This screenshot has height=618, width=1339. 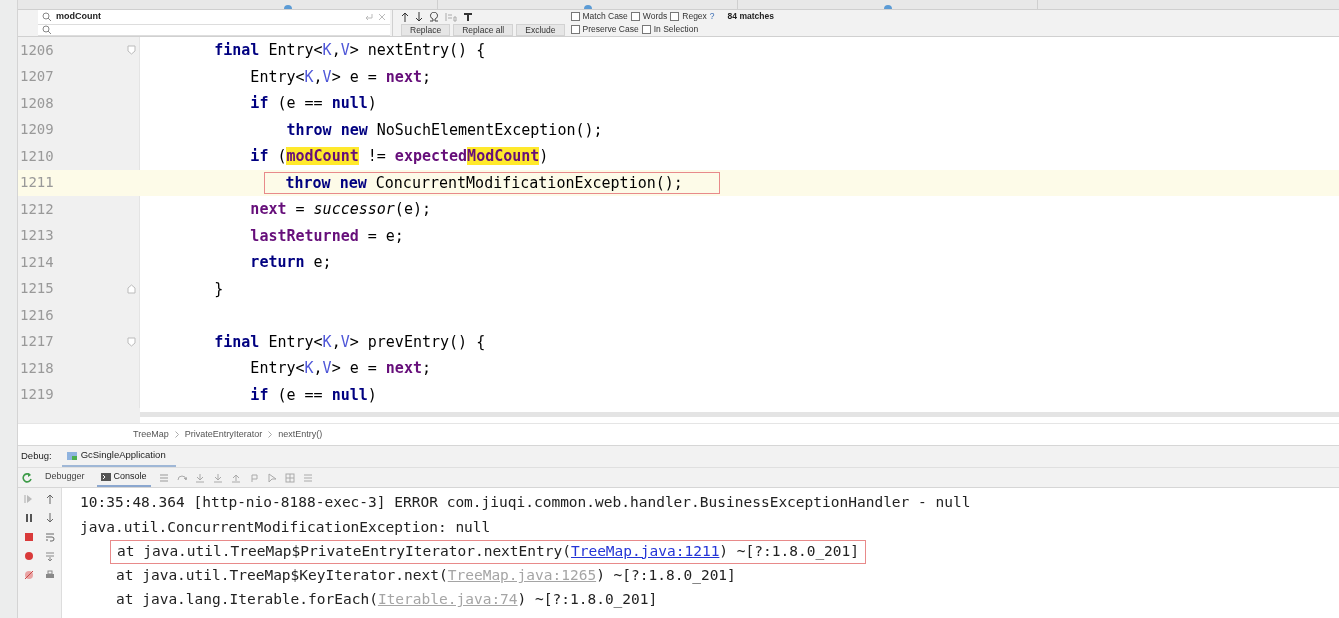 I want to click on line-number: 1206, so click(x=37, y=50).